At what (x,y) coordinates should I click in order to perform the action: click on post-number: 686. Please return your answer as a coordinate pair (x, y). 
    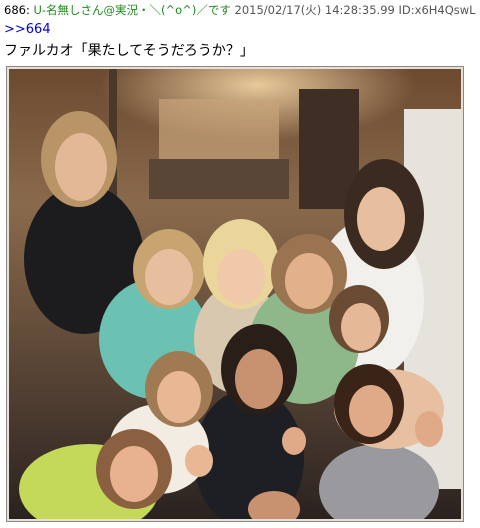
    Looking at the image, I should click on (15, 10).